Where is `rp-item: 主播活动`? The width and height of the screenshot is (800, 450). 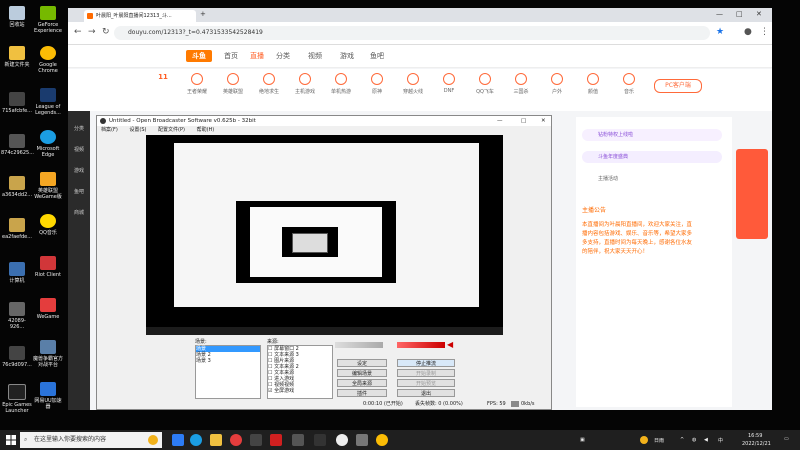
rp-item: 主播活动 is located at coordinates (652, 179).